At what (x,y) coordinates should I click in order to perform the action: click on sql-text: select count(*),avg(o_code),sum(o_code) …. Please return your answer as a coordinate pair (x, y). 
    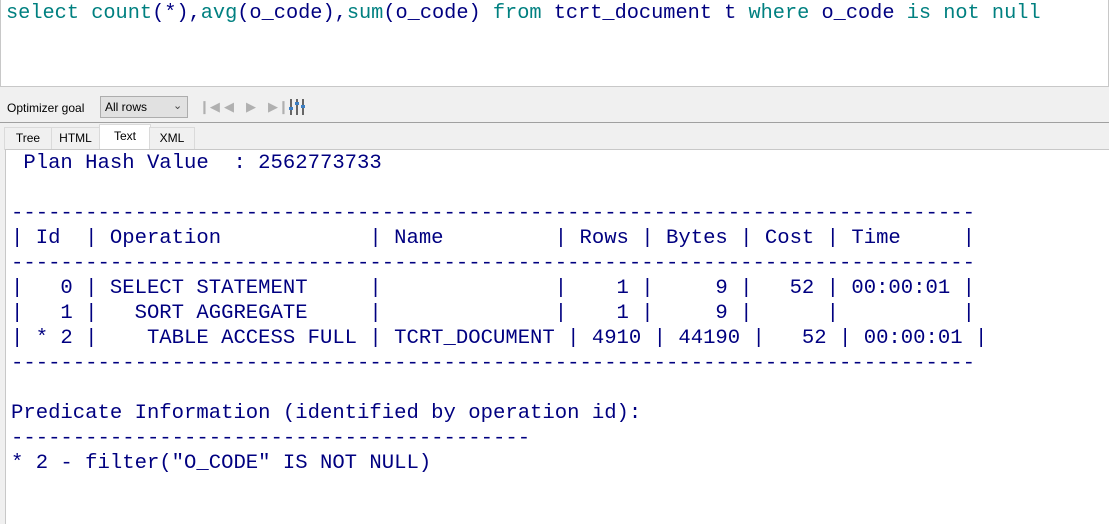
    Looking at the image, I should click on (523, 13).